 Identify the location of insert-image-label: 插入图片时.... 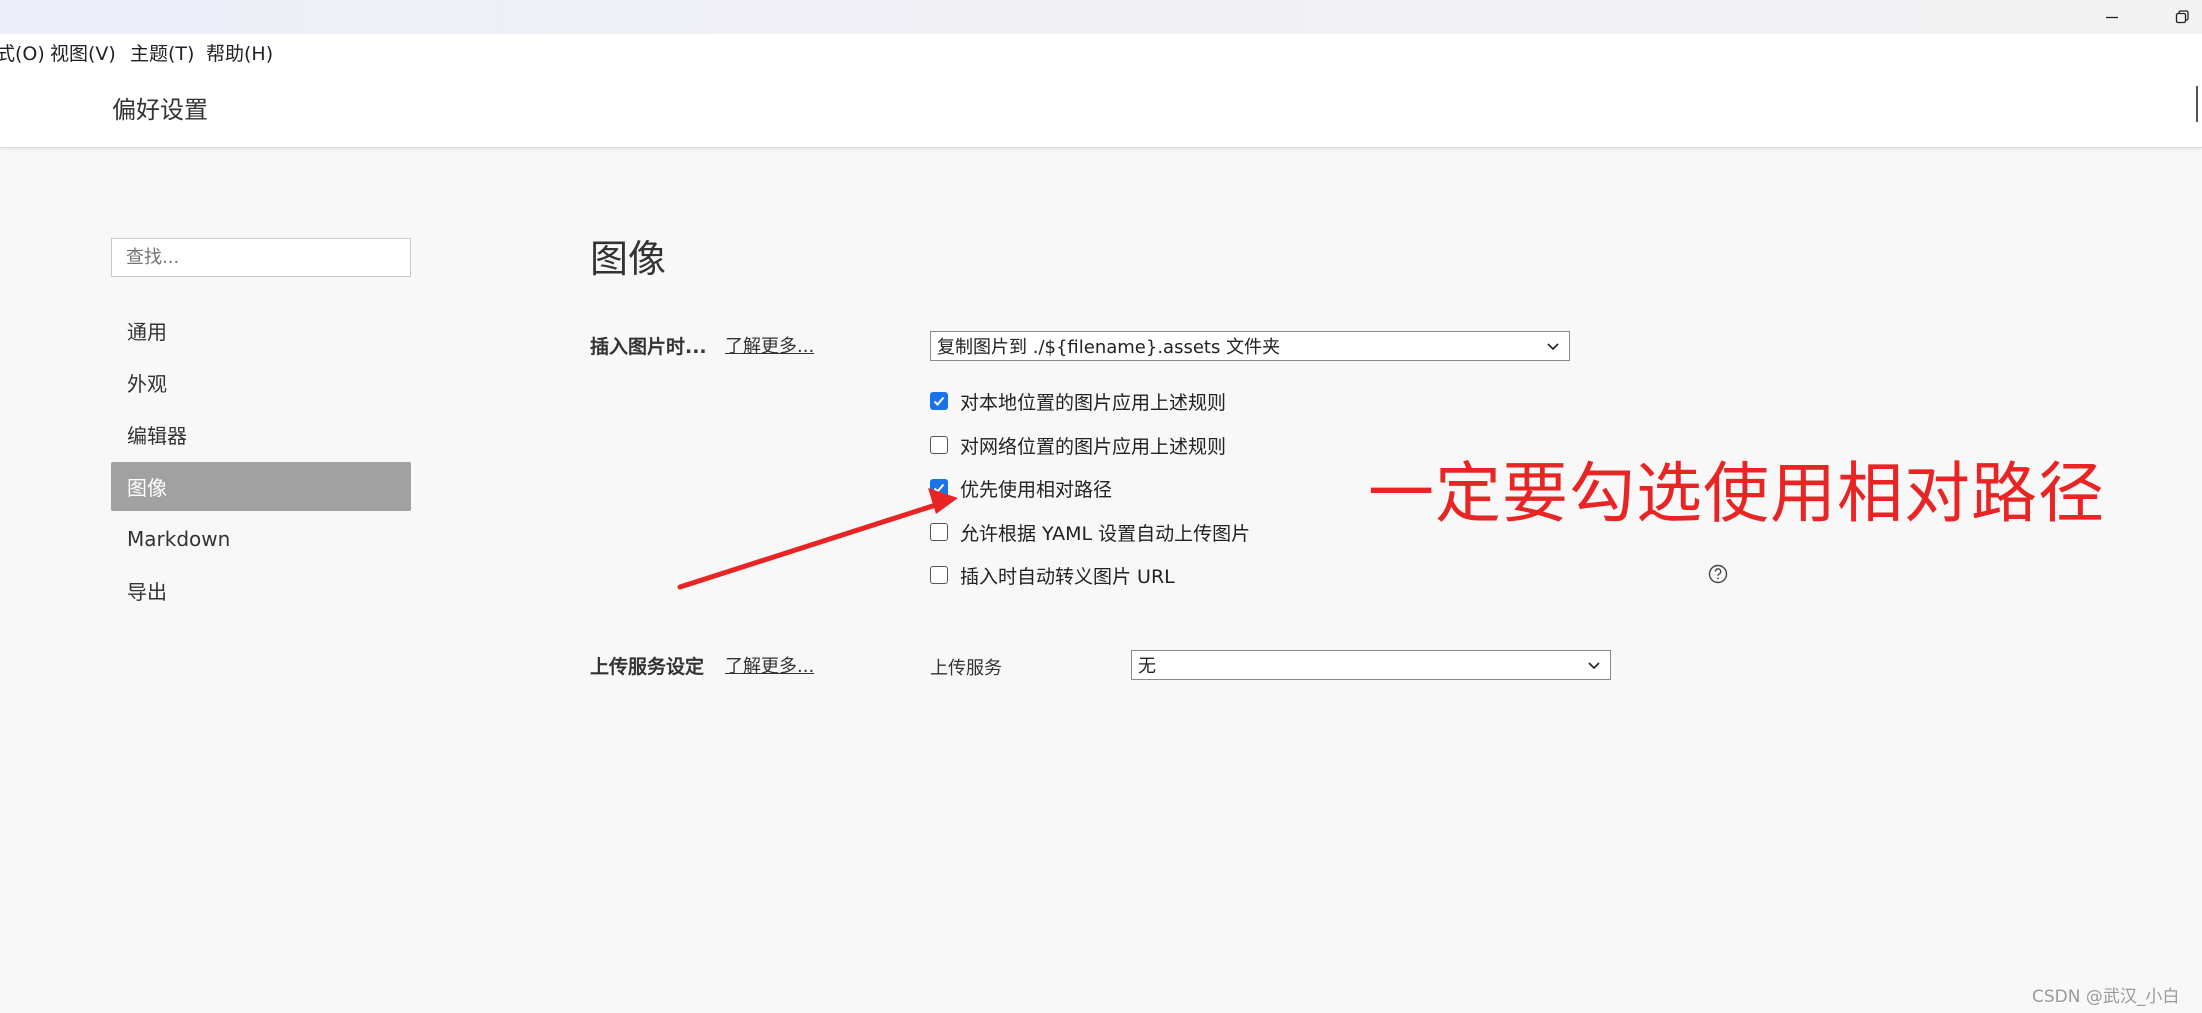
(648, 347).